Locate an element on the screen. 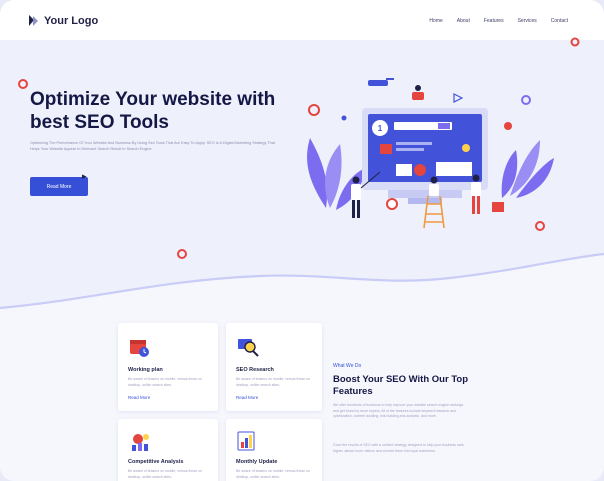  nav-links: Home About Features Services Contact is located at coordinates (498, 21).